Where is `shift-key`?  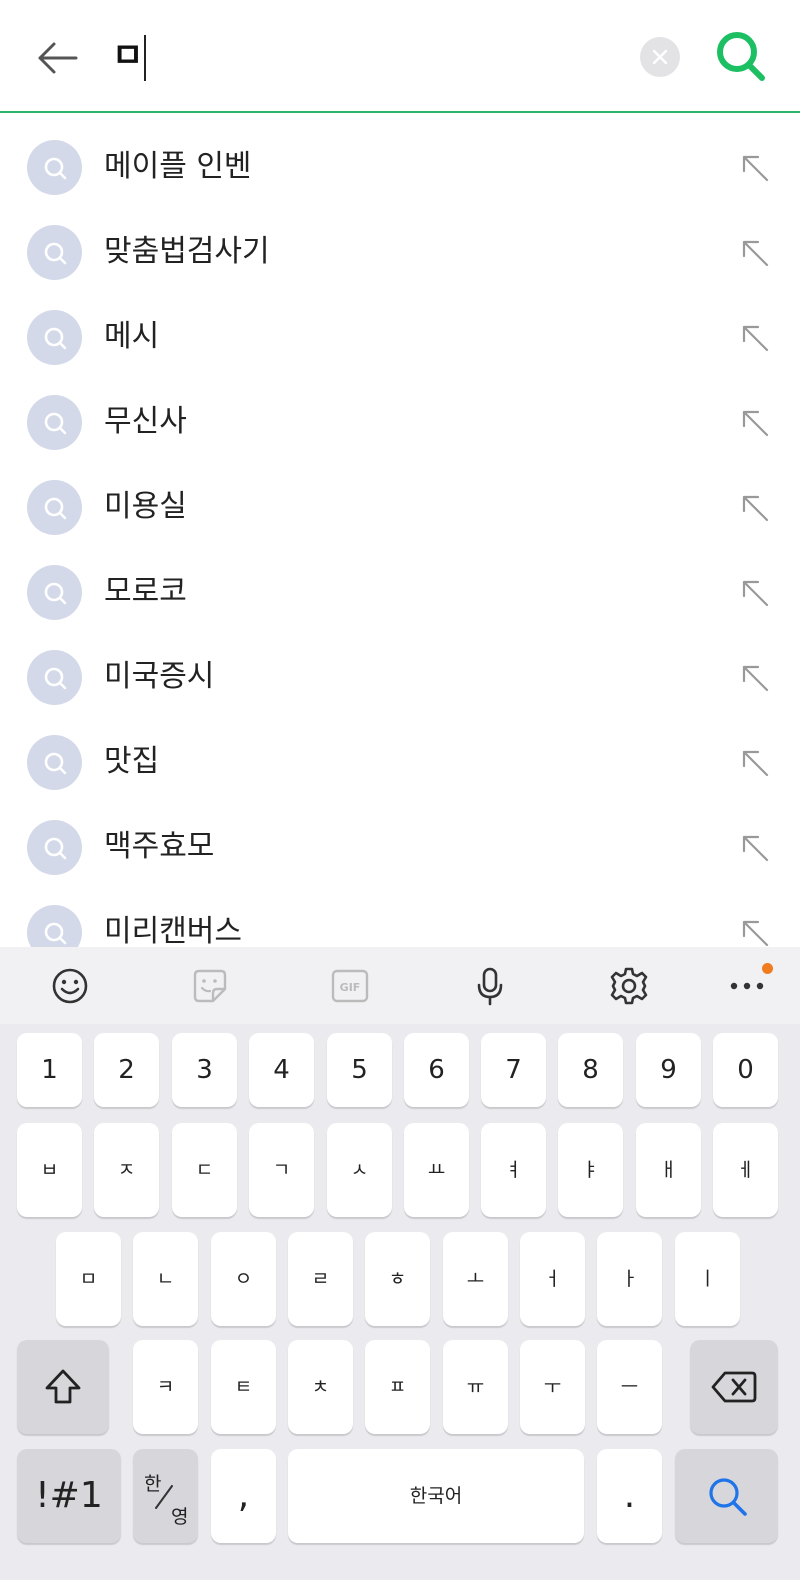 shift-key is located at coordinates (63, 1387).